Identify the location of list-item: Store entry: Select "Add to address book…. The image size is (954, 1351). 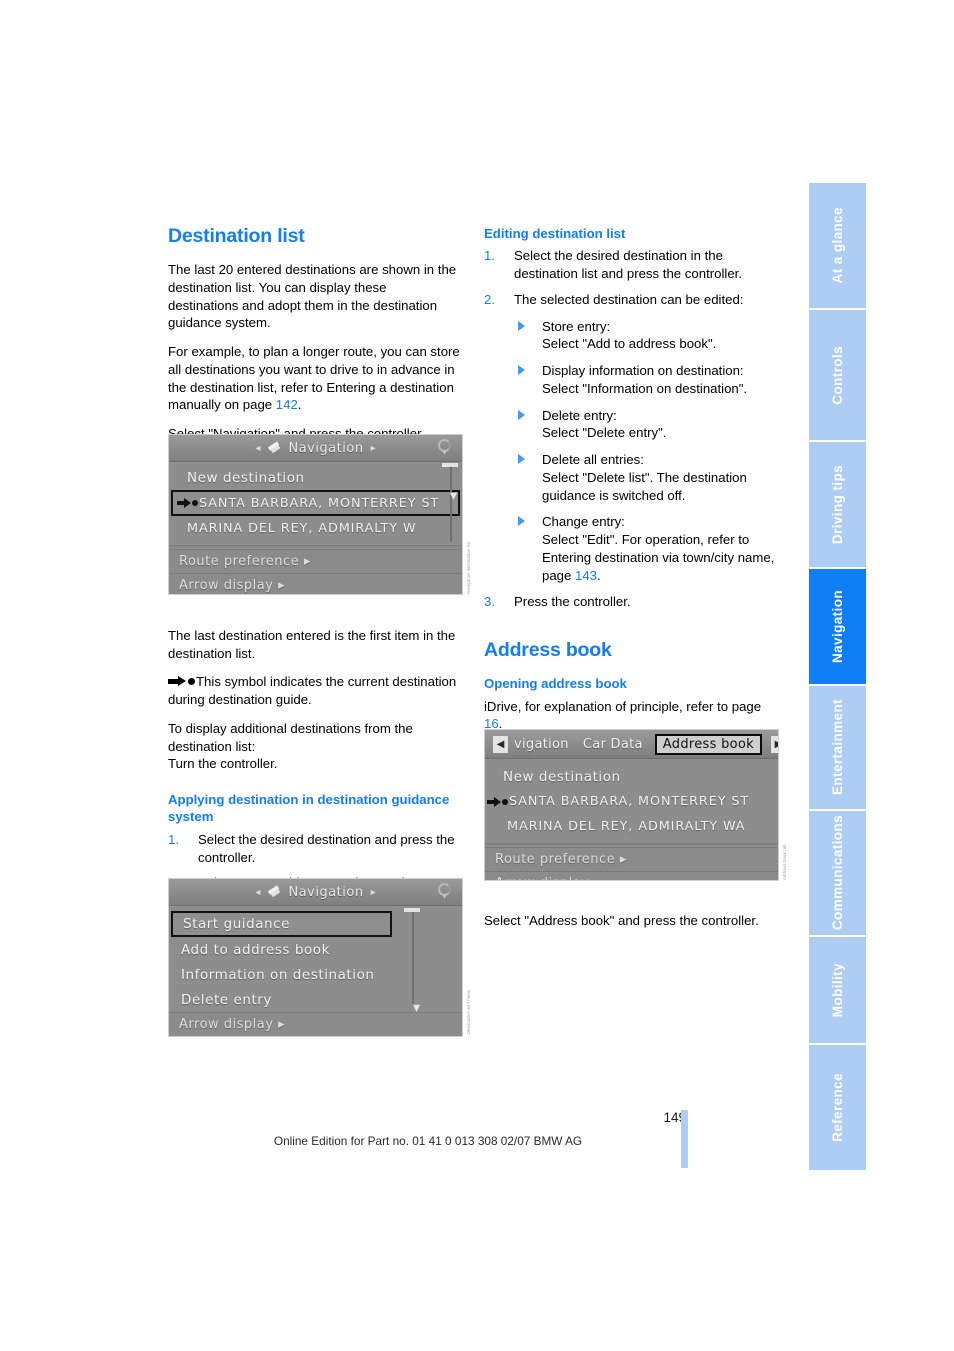
(645, 336).